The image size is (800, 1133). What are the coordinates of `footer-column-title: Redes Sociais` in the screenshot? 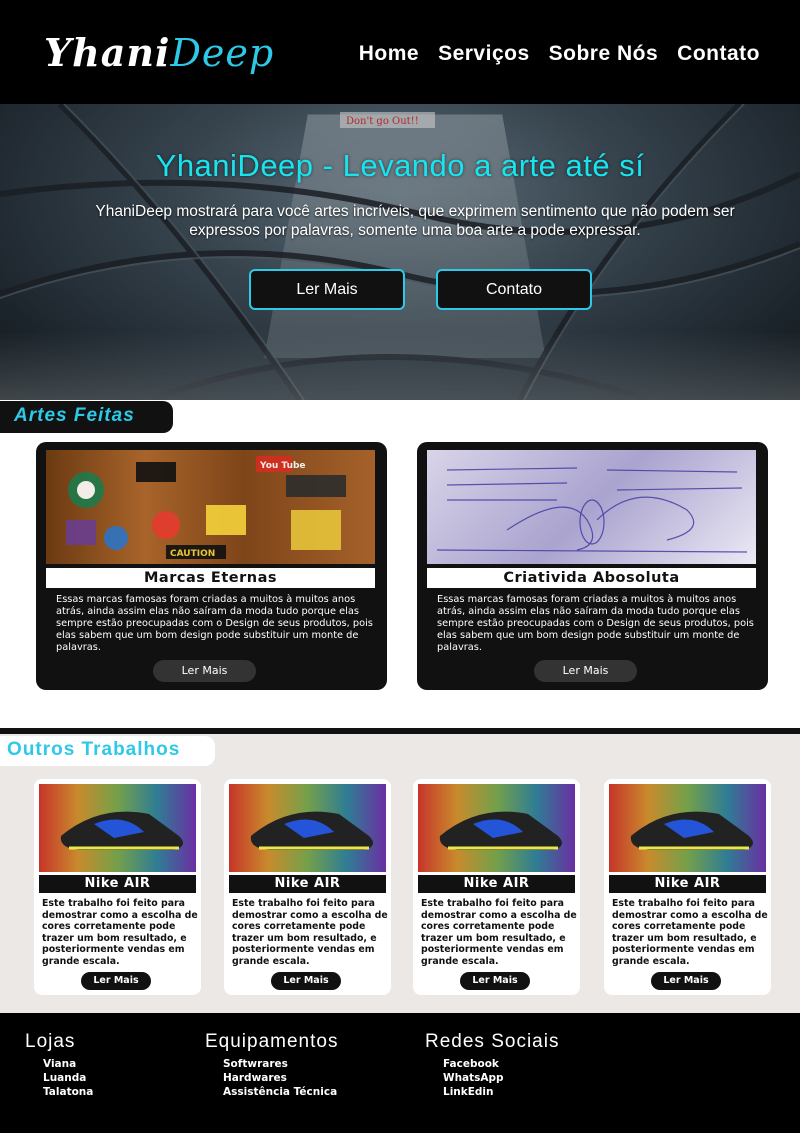 It's located at (492, 1041).